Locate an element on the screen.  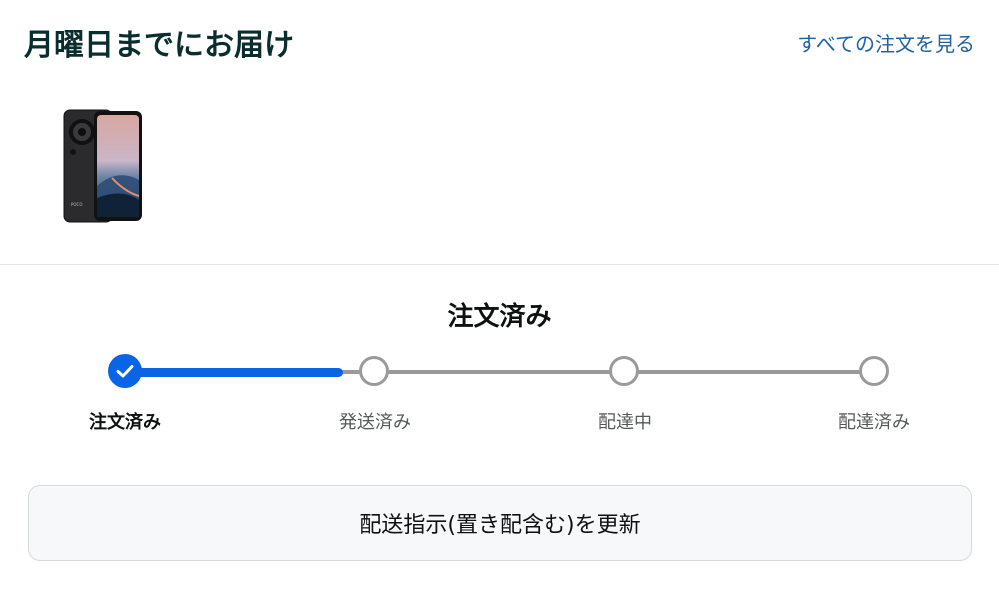
check-icon is located at coordinates (125, 371).